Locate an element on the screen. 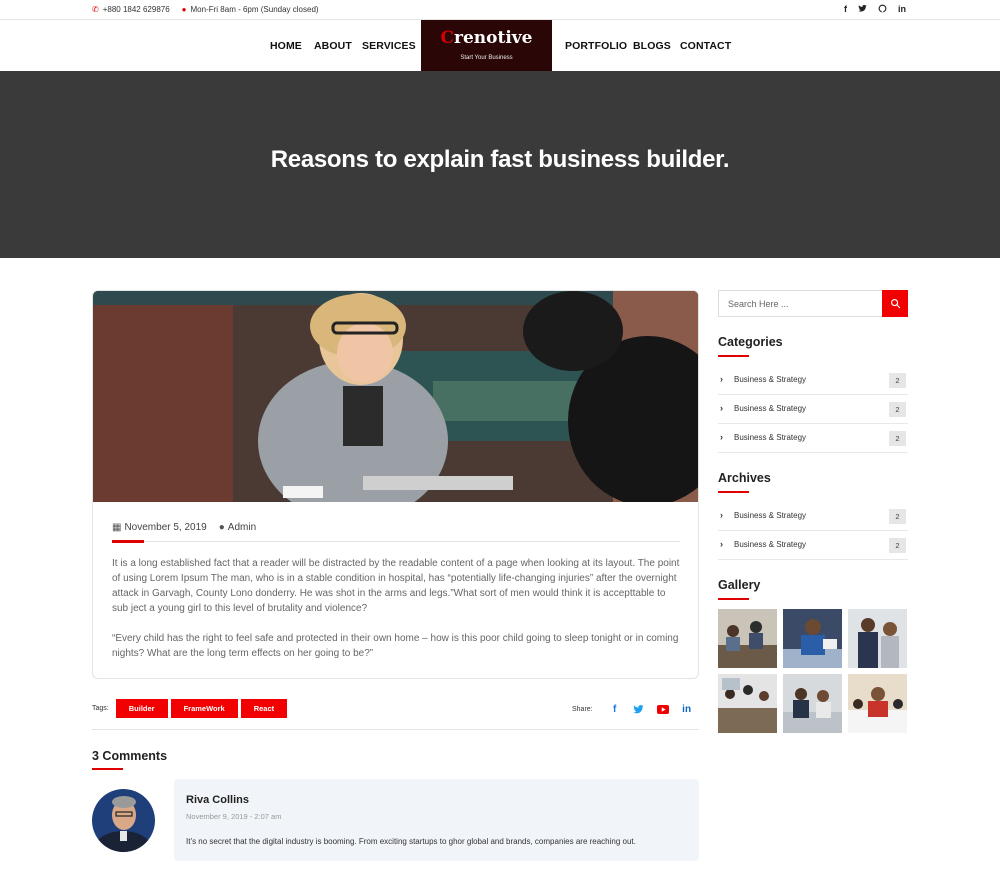 The height and width of the screenshot is (873, 1000). calendar-icon: ▦ is located at coordinates (117, 527).